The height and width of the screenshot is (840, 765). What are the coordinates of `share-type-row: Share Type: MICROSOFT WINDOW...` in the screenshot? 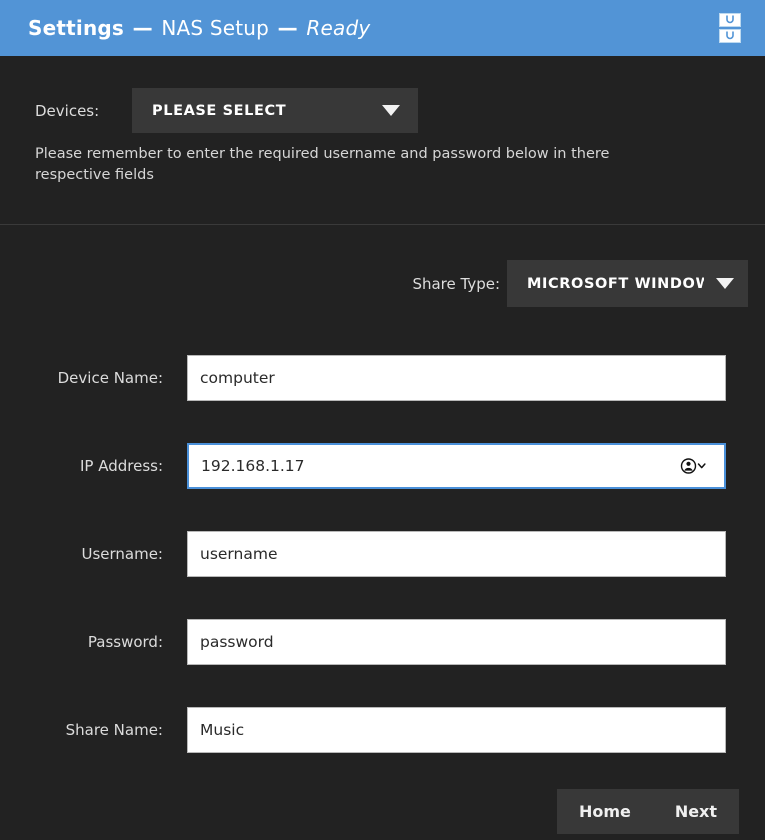 It's located at (382, 283).